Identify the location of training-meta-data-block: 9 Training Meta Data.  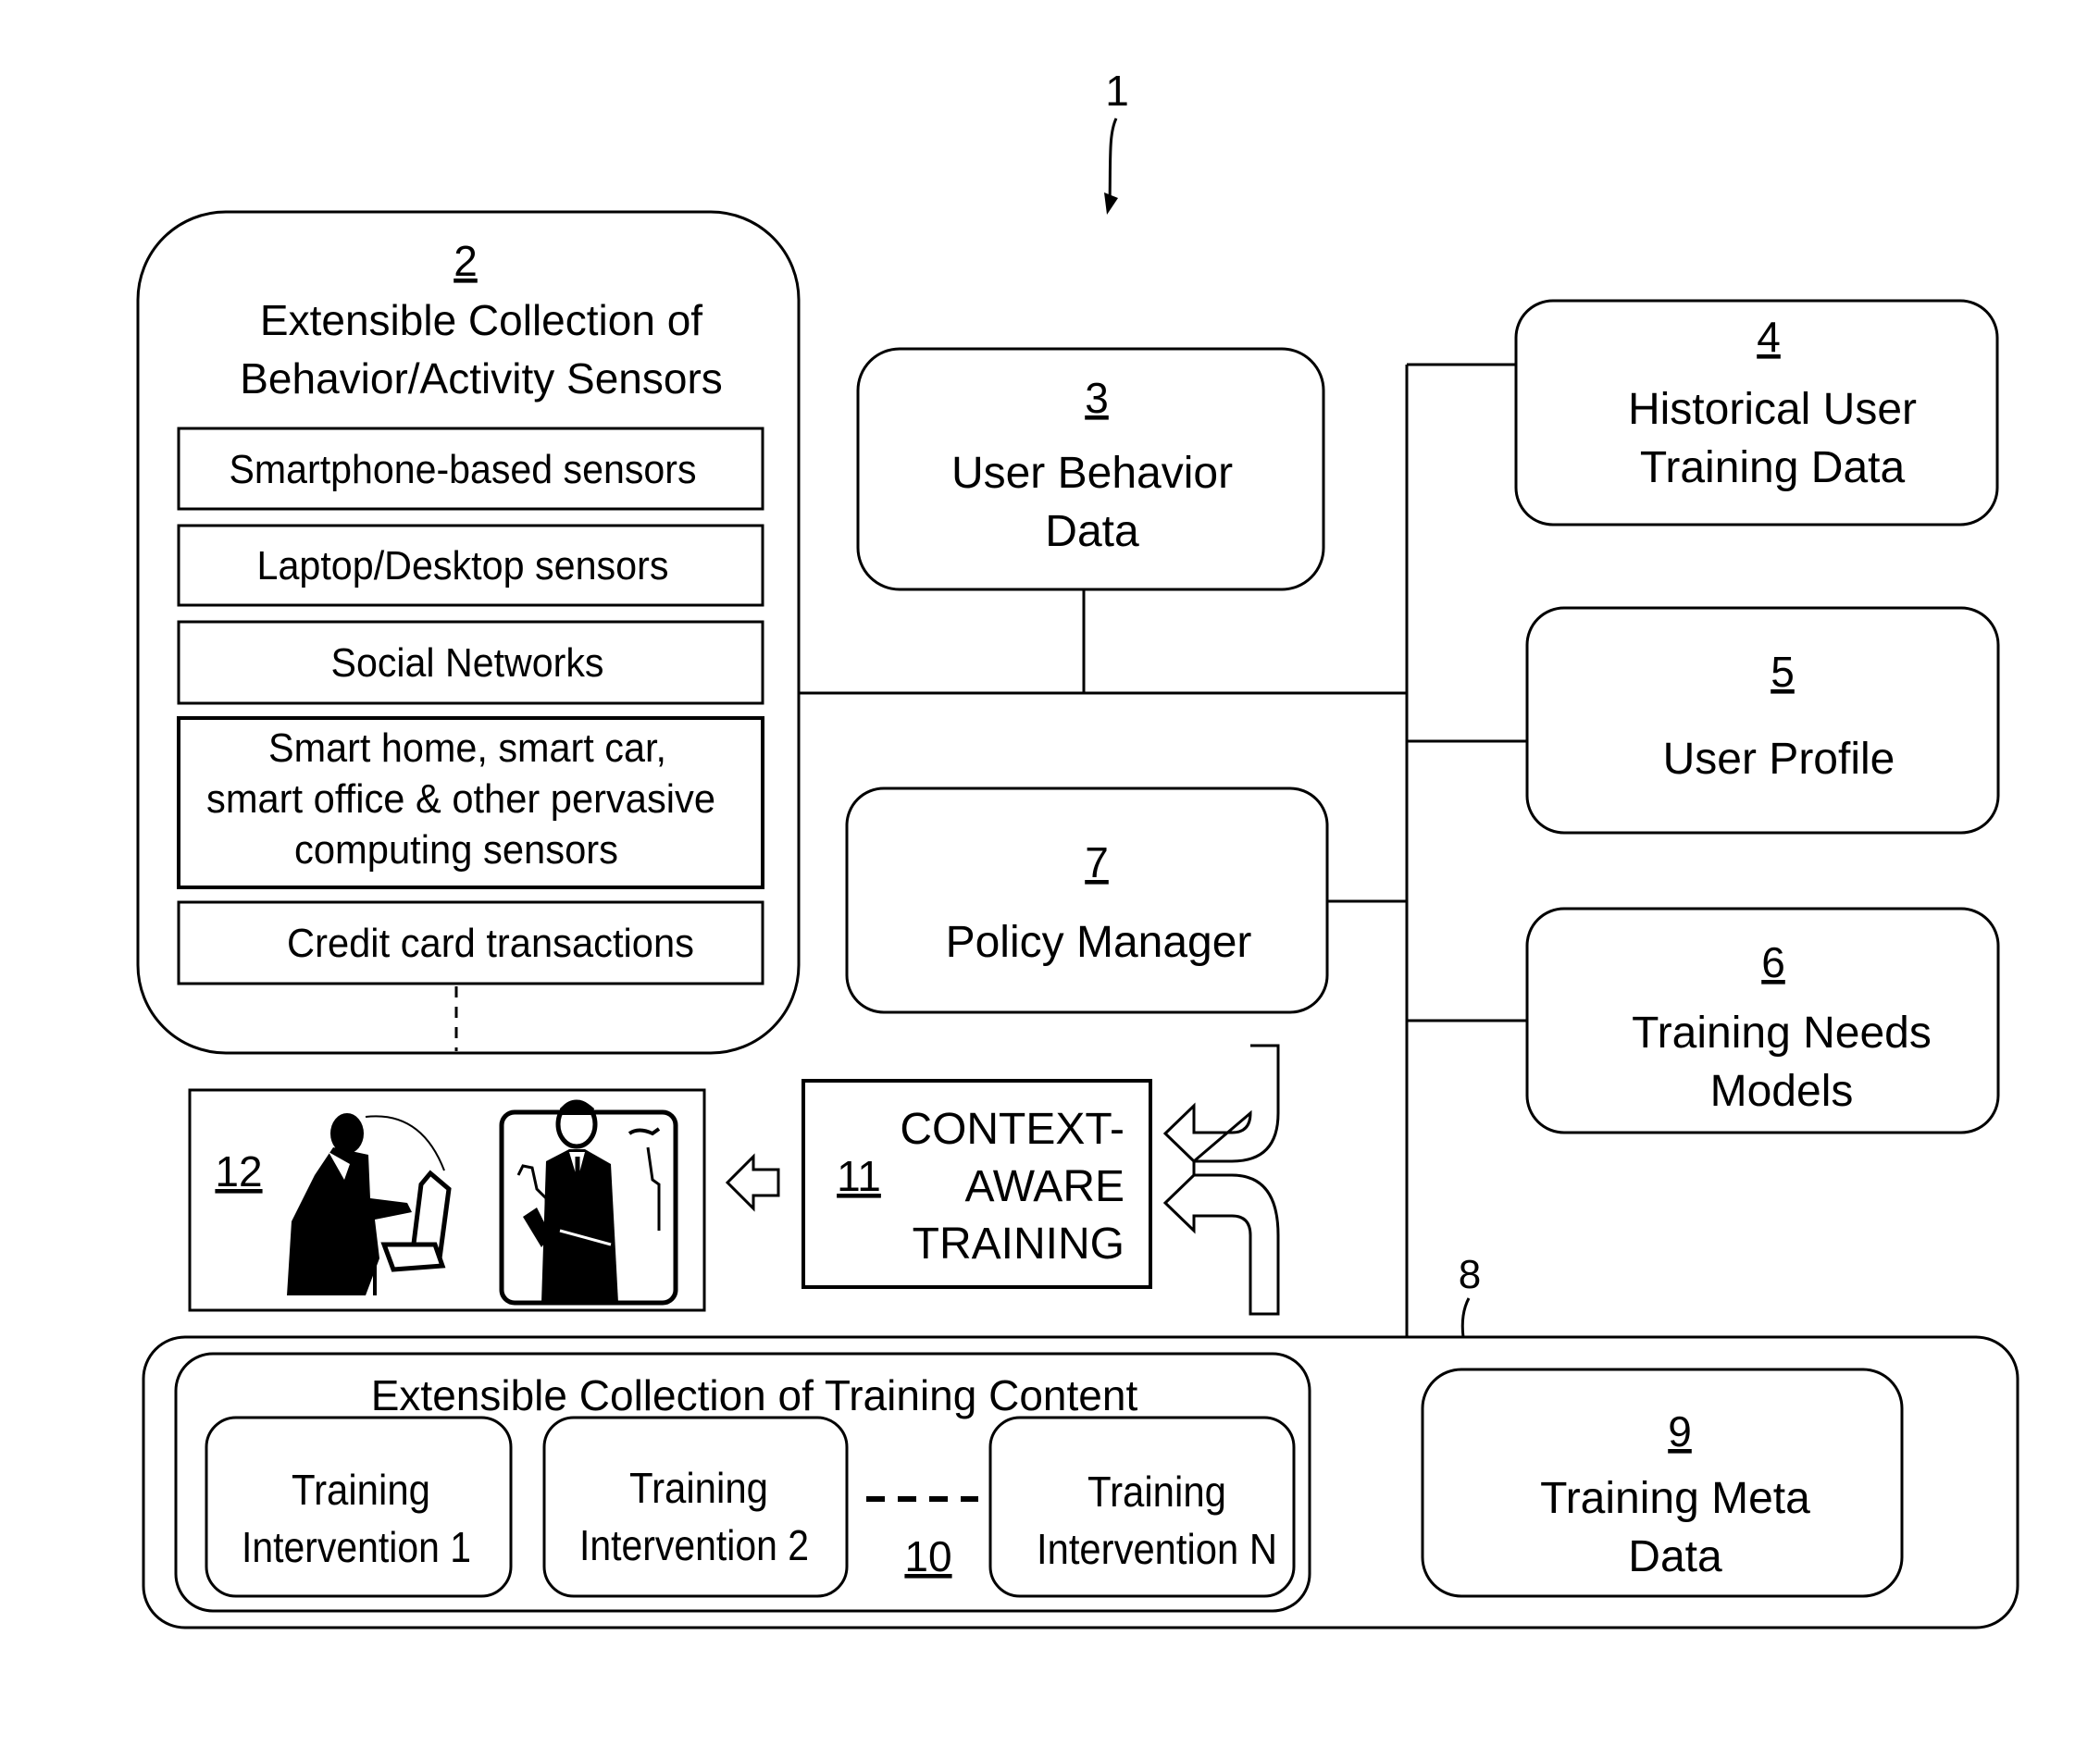
(1662, 1483).